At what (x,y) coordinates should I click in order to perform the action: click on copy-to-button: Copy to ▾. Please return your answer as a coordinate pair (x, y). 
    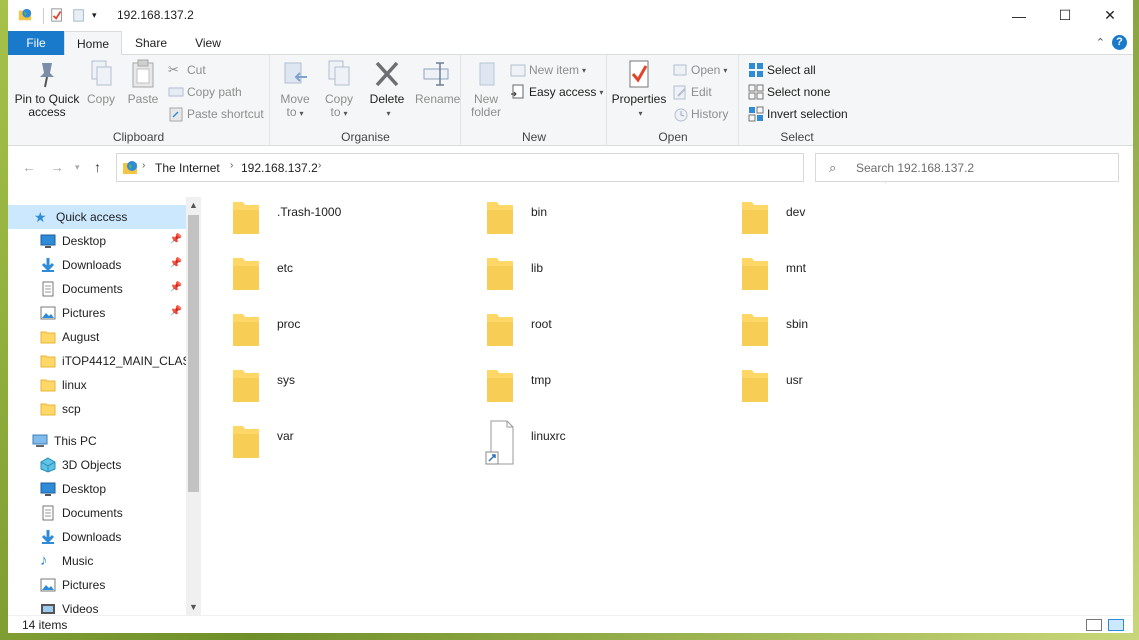
    Looking at the image, I should click on (339, 89).